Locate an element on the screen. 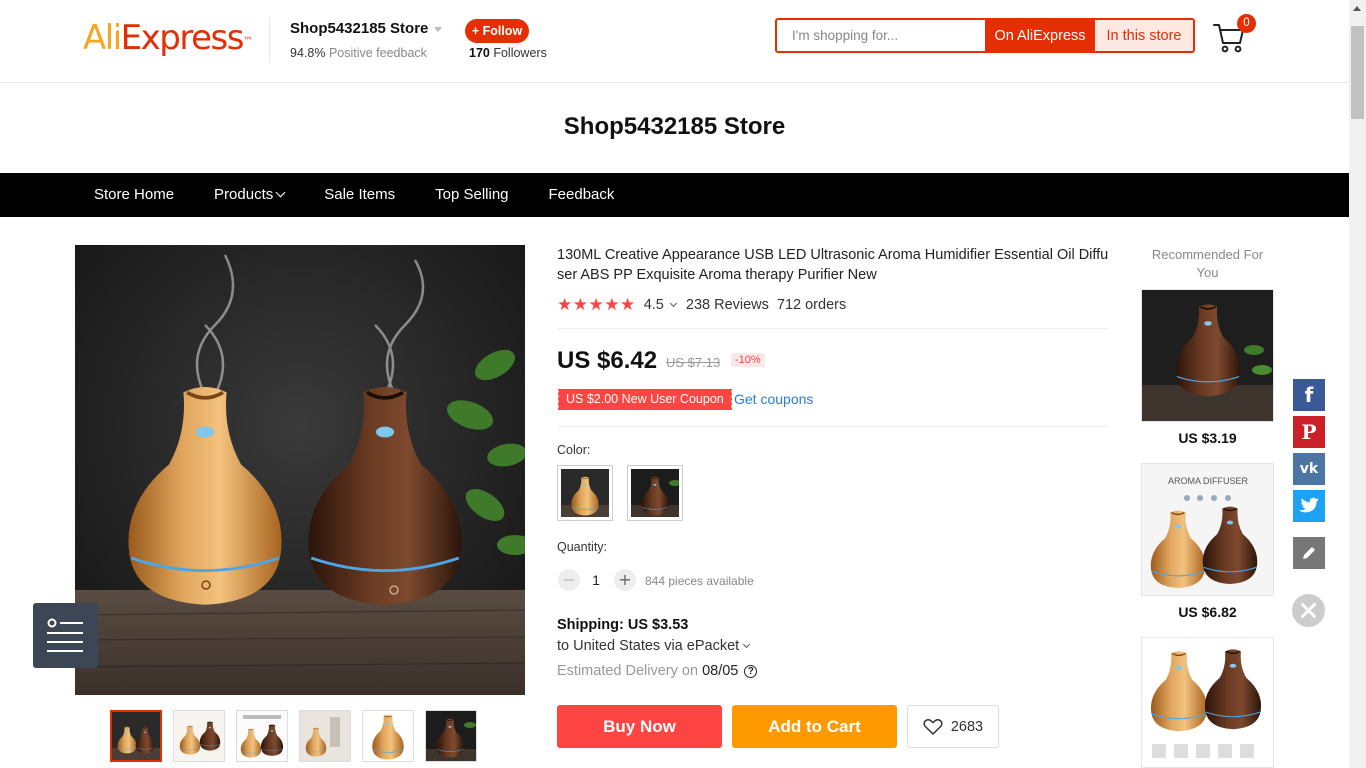 The width and height of the screenshot is (1366, 768). nav-feedback: Feedback is located at coordinates (582, 195).